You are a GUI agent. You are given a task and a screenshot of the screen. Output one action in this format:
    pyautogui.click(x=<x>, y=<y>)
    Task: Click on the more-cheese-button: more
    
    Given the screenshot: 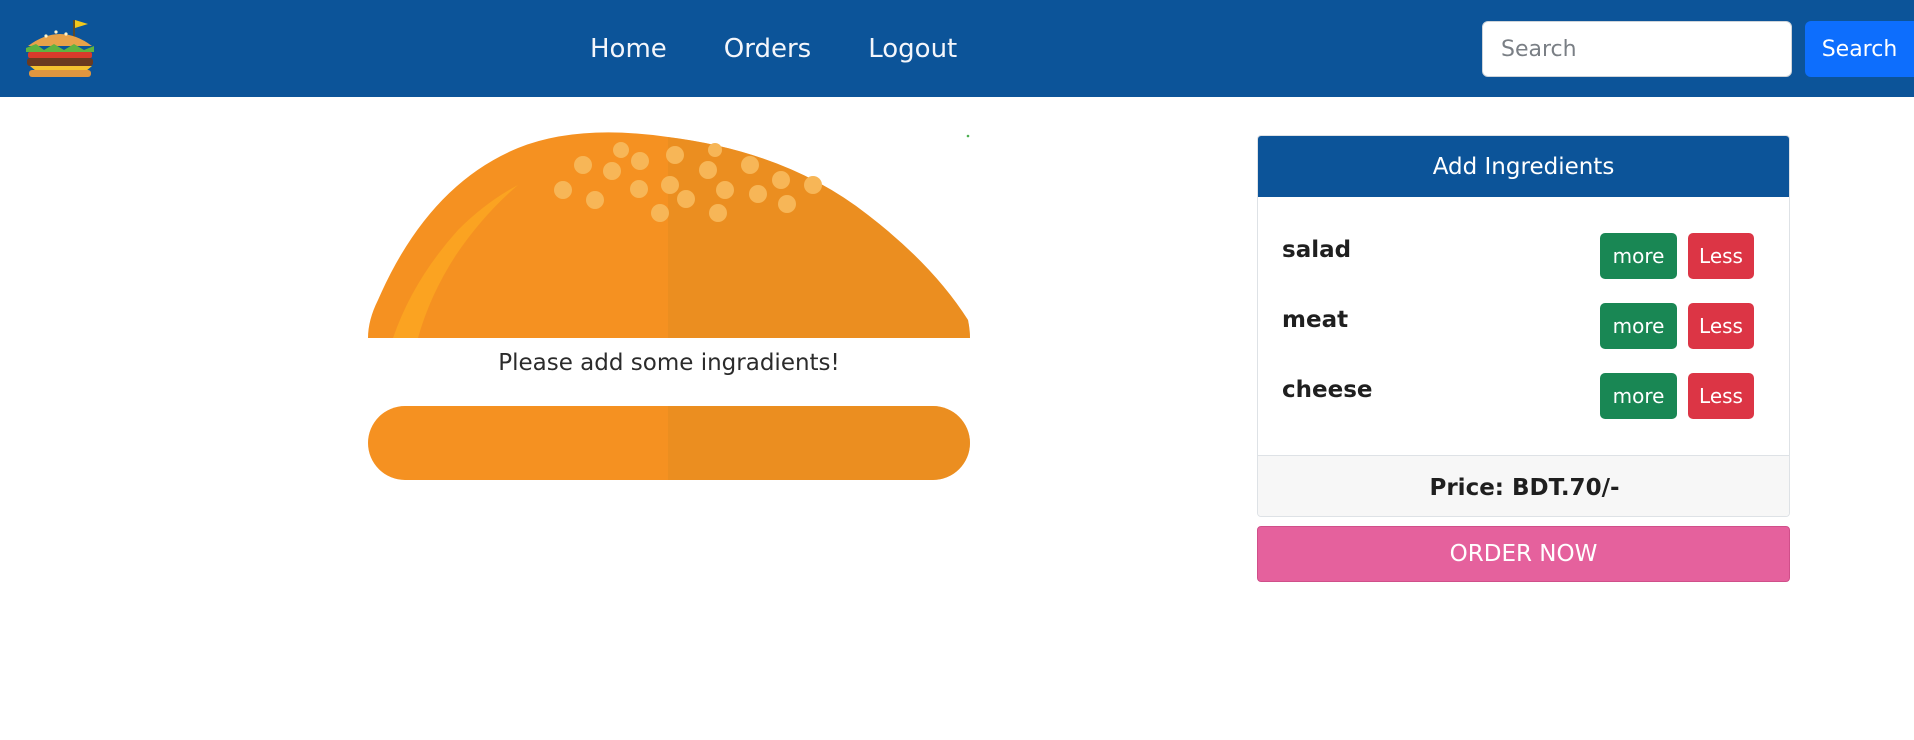 What is the action you would take?
    pyautogui.click(x=1638, y=396)
    